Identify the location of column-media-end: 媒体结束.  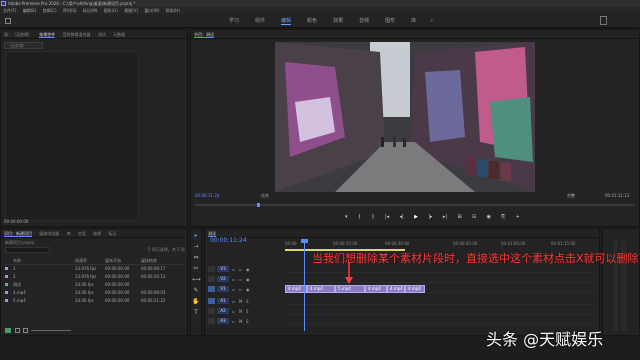
(163, 260).